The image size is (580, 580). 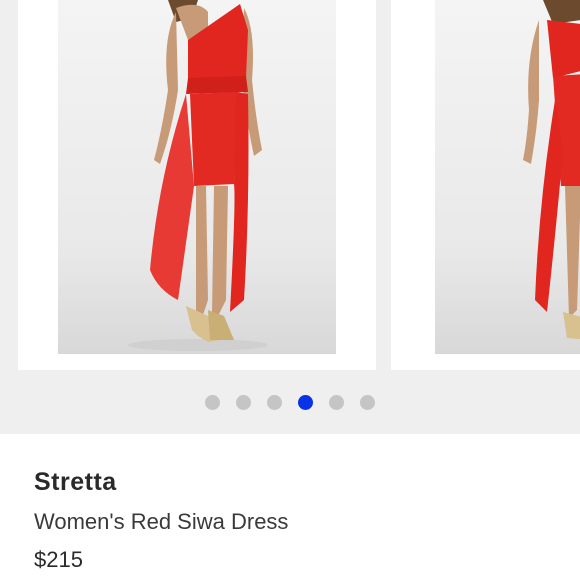 What do you see at coordinates (305, 402) in the screenshot?
I see `carousel-dot-4-active` at bounding box center [305, 402].